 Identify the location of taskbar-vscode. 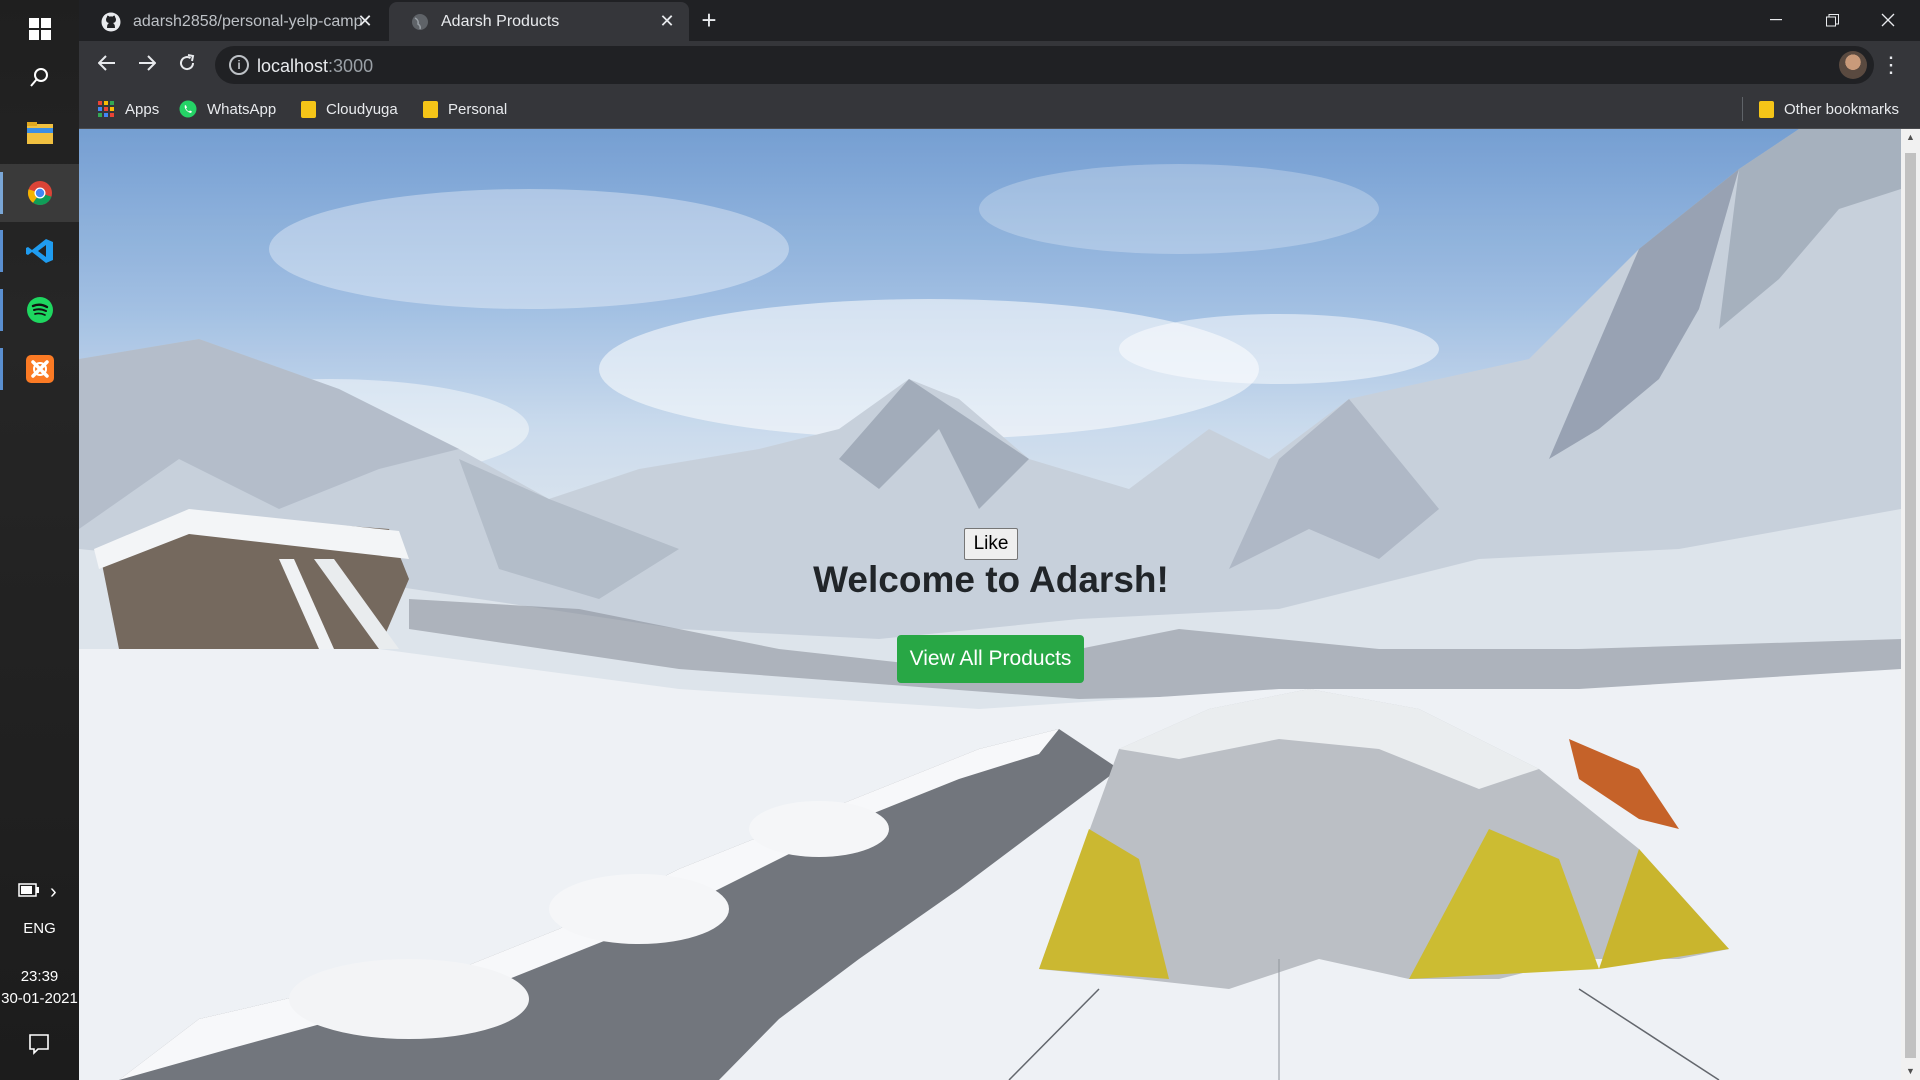
(39, 251).